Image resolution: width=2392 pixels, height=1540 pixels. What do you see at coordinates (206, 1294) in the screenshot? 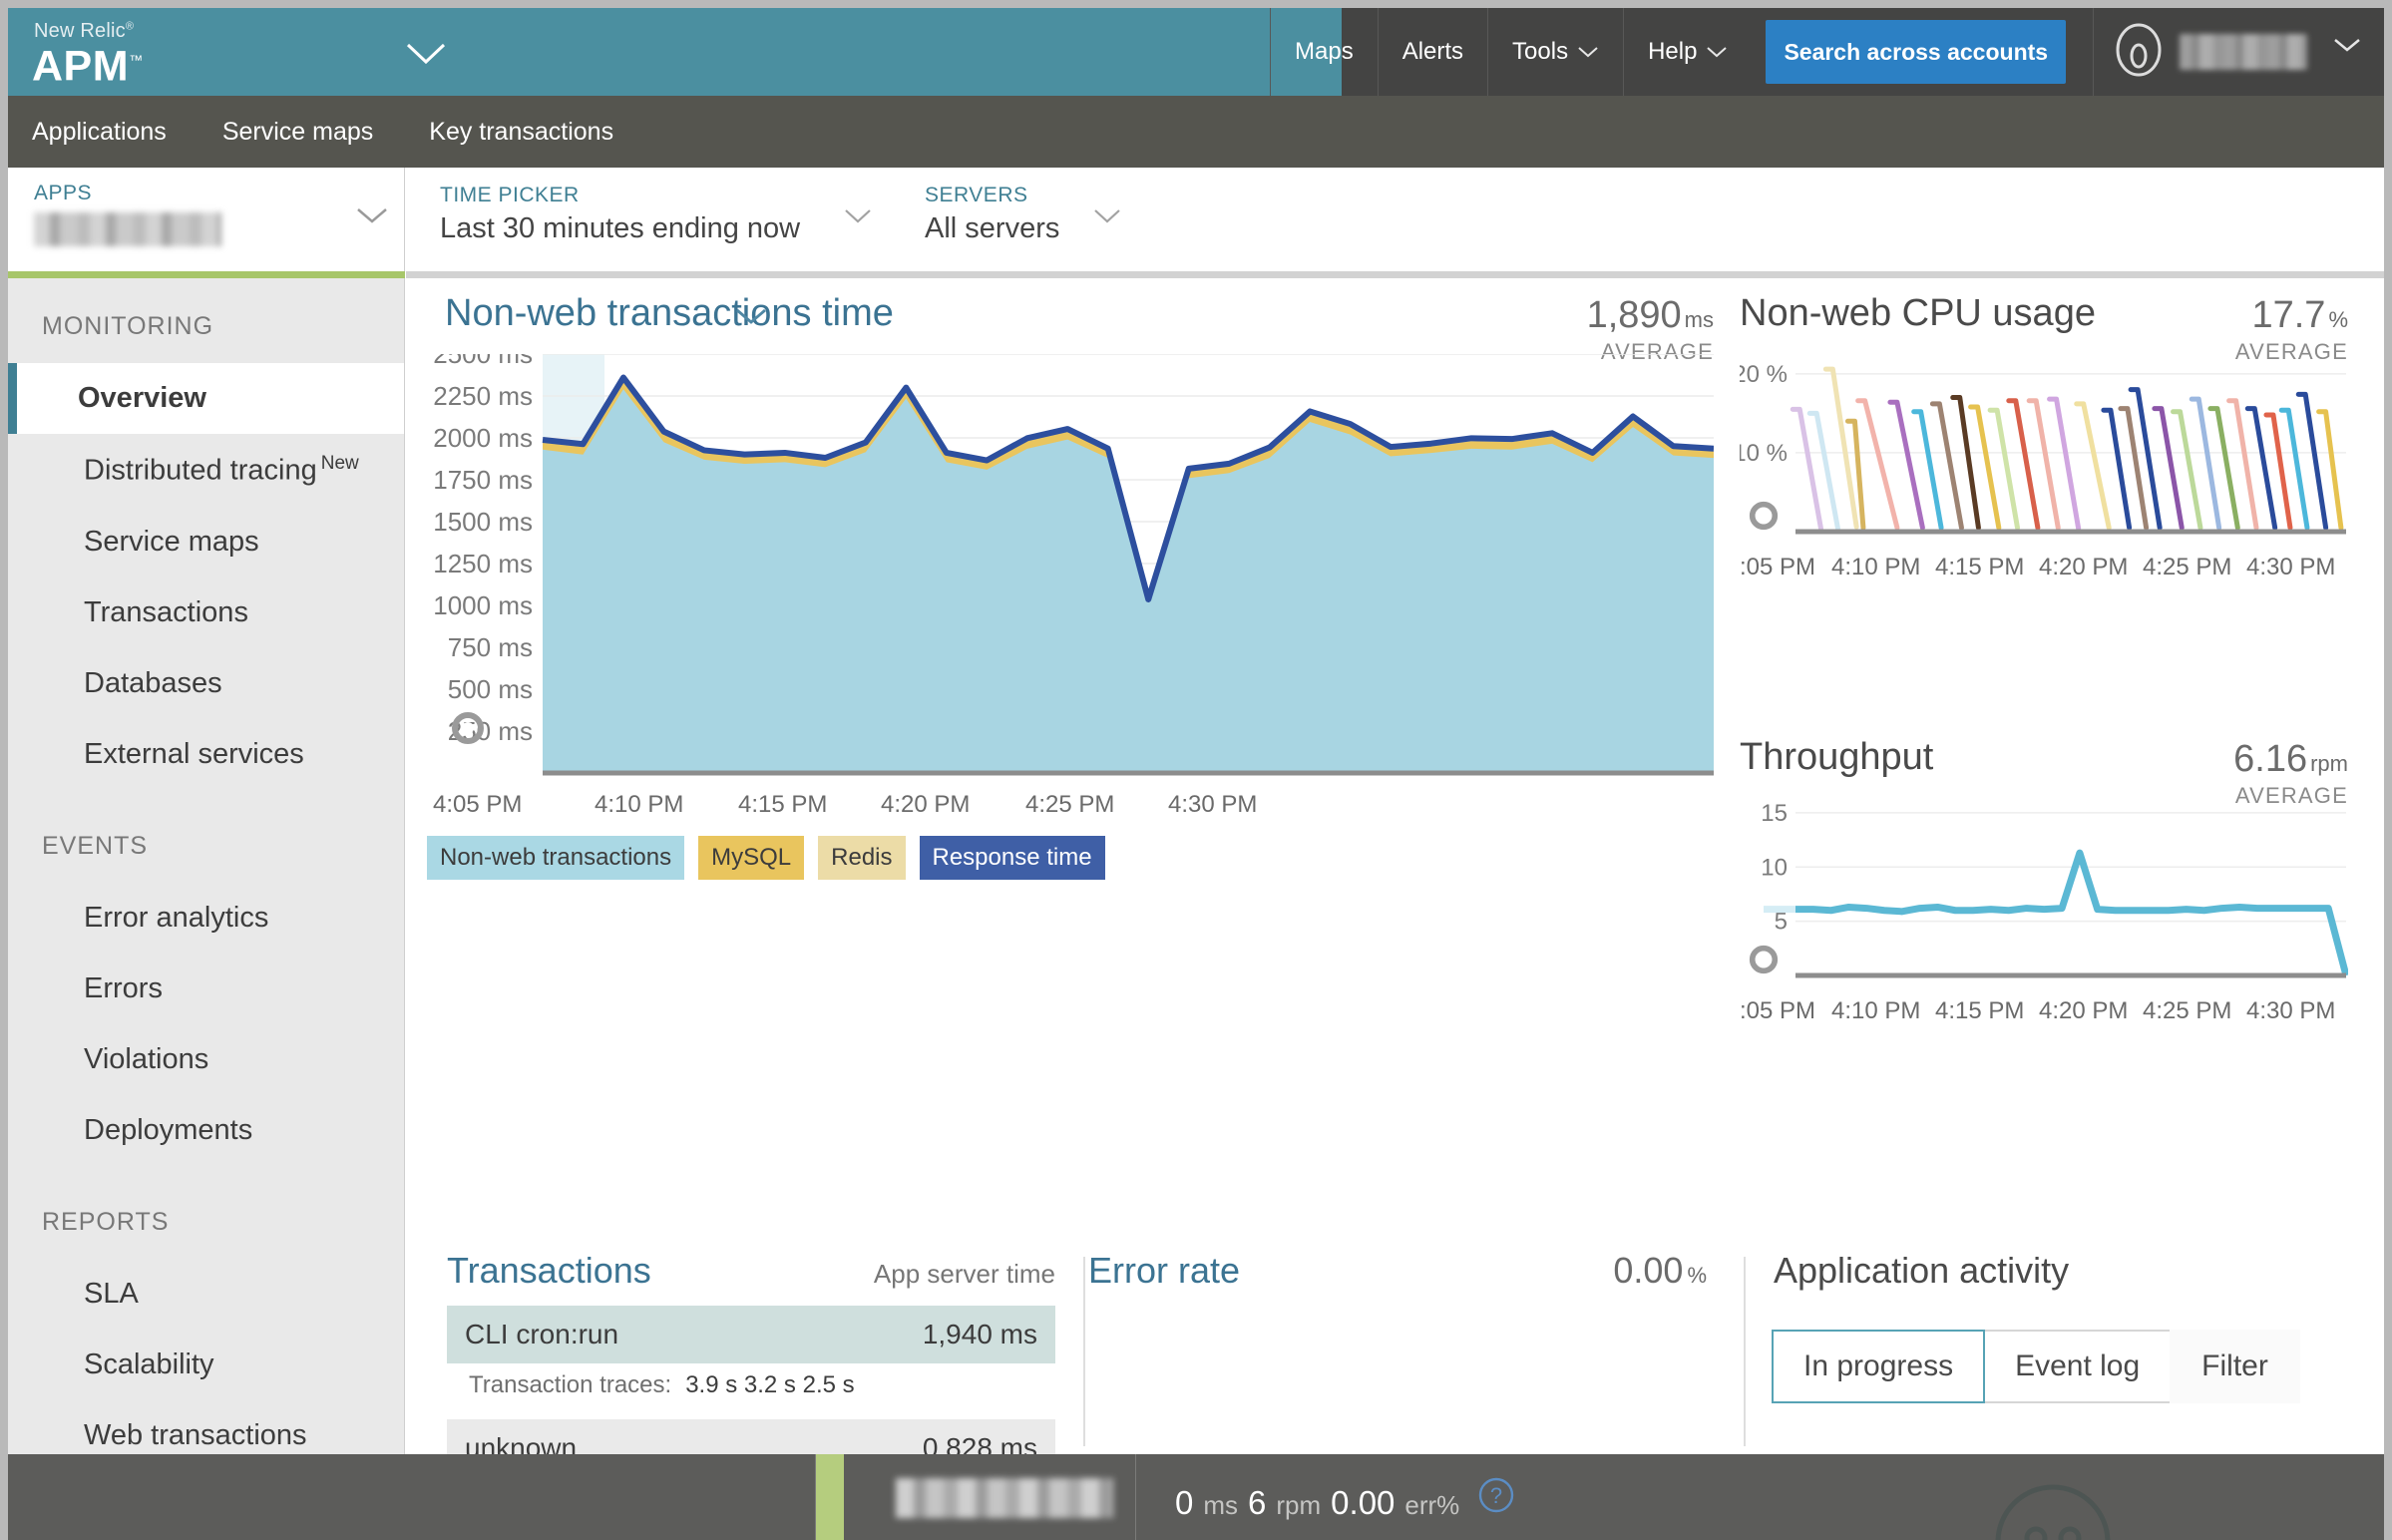
I see `sidebar-item-sla: SLA` at bounding box center [206, 1294].